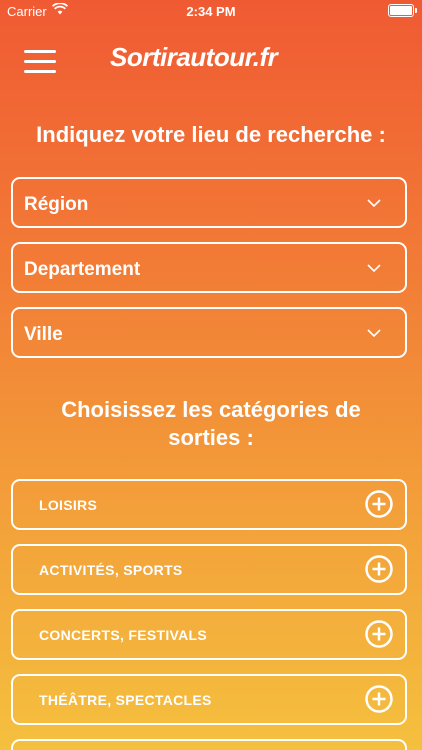  Describe the element at coordinates (56, 204) in the screenshot. I see `region-select-label: Région` at that location.